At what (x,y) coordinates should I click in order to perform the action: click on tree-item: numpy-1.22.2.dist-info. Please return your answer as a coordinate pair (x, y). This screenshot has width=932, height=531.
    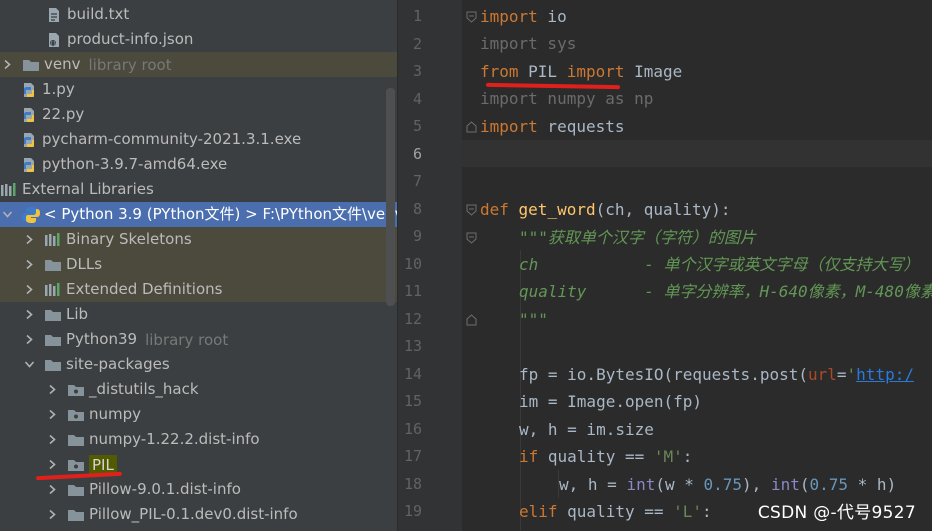
    Looking at the image, I should click on (198, 439).